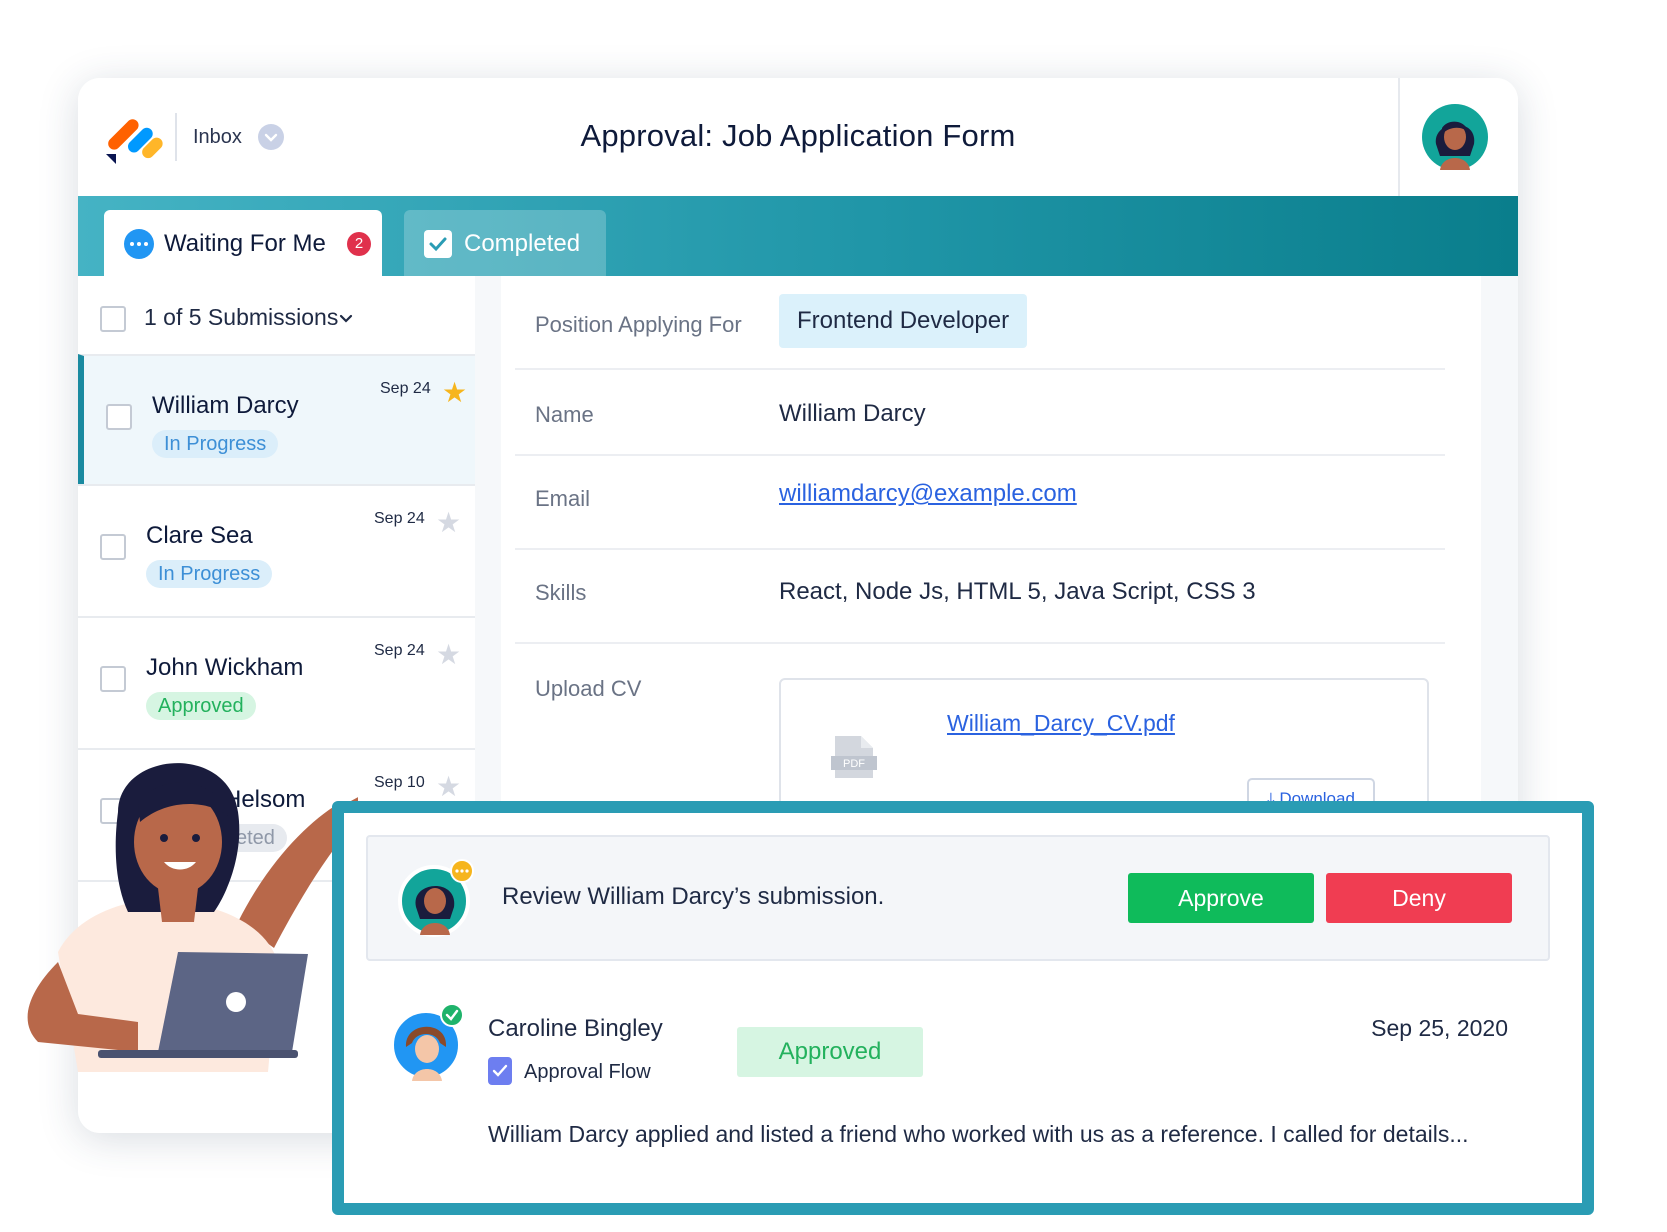 Image resolution: width=1667 pixels, height=1232 pixels. Describe the element at coordinates (852, 413) in the screenshot. I see `name-value: William Darcy` at that location.